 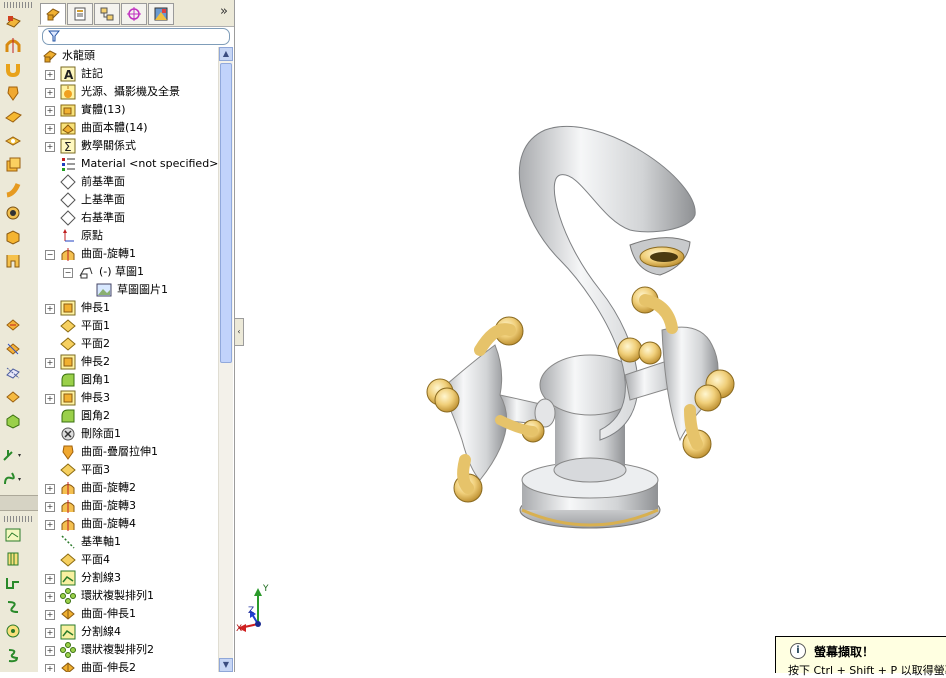 I want to click on tree-item: 草圖圖片1, so click(x=128, y=290).